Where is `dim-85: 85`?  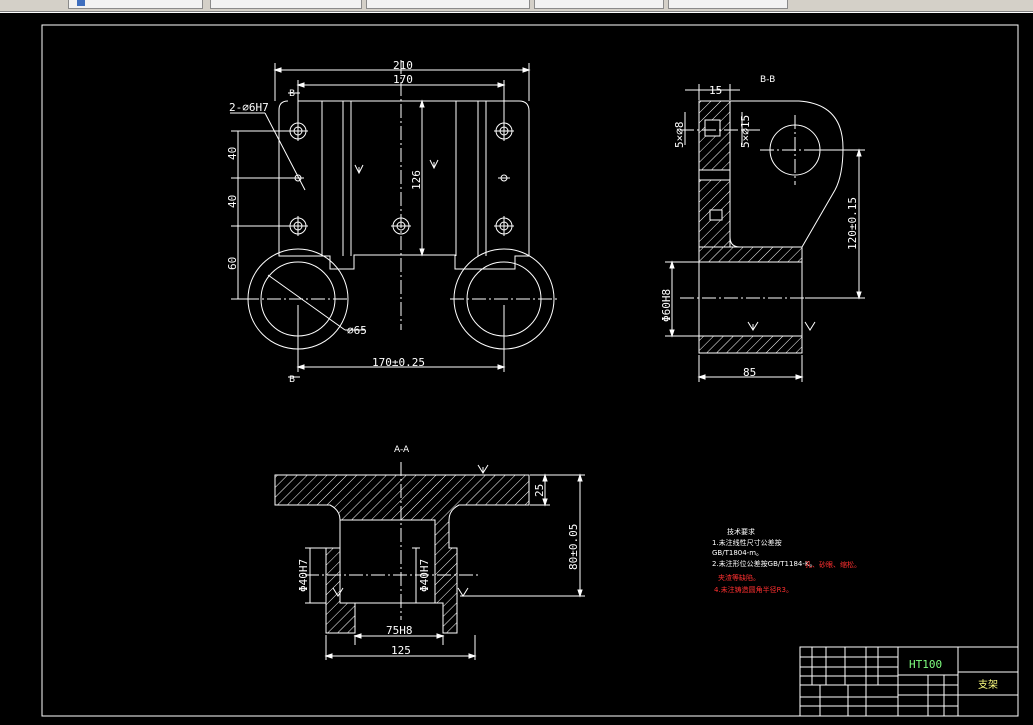
dim-85: 85 is located at coordinates (749, 372).